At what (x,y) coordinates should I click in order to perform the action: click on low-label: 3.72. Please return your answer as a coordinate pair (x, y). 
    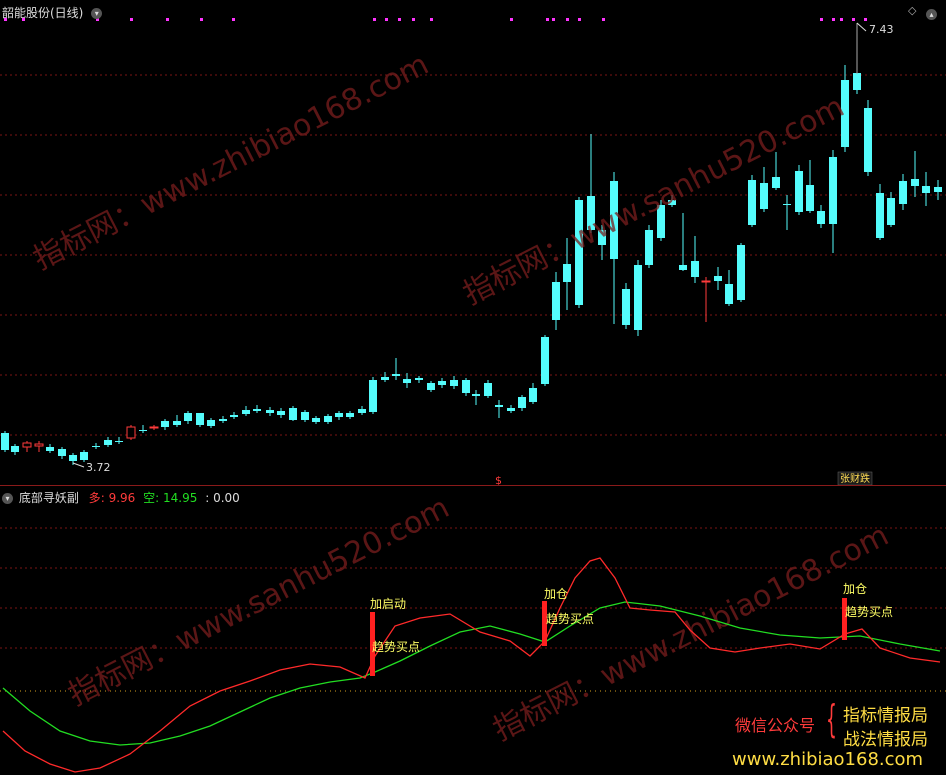
    Looking at the image, I should click on (98, 467).